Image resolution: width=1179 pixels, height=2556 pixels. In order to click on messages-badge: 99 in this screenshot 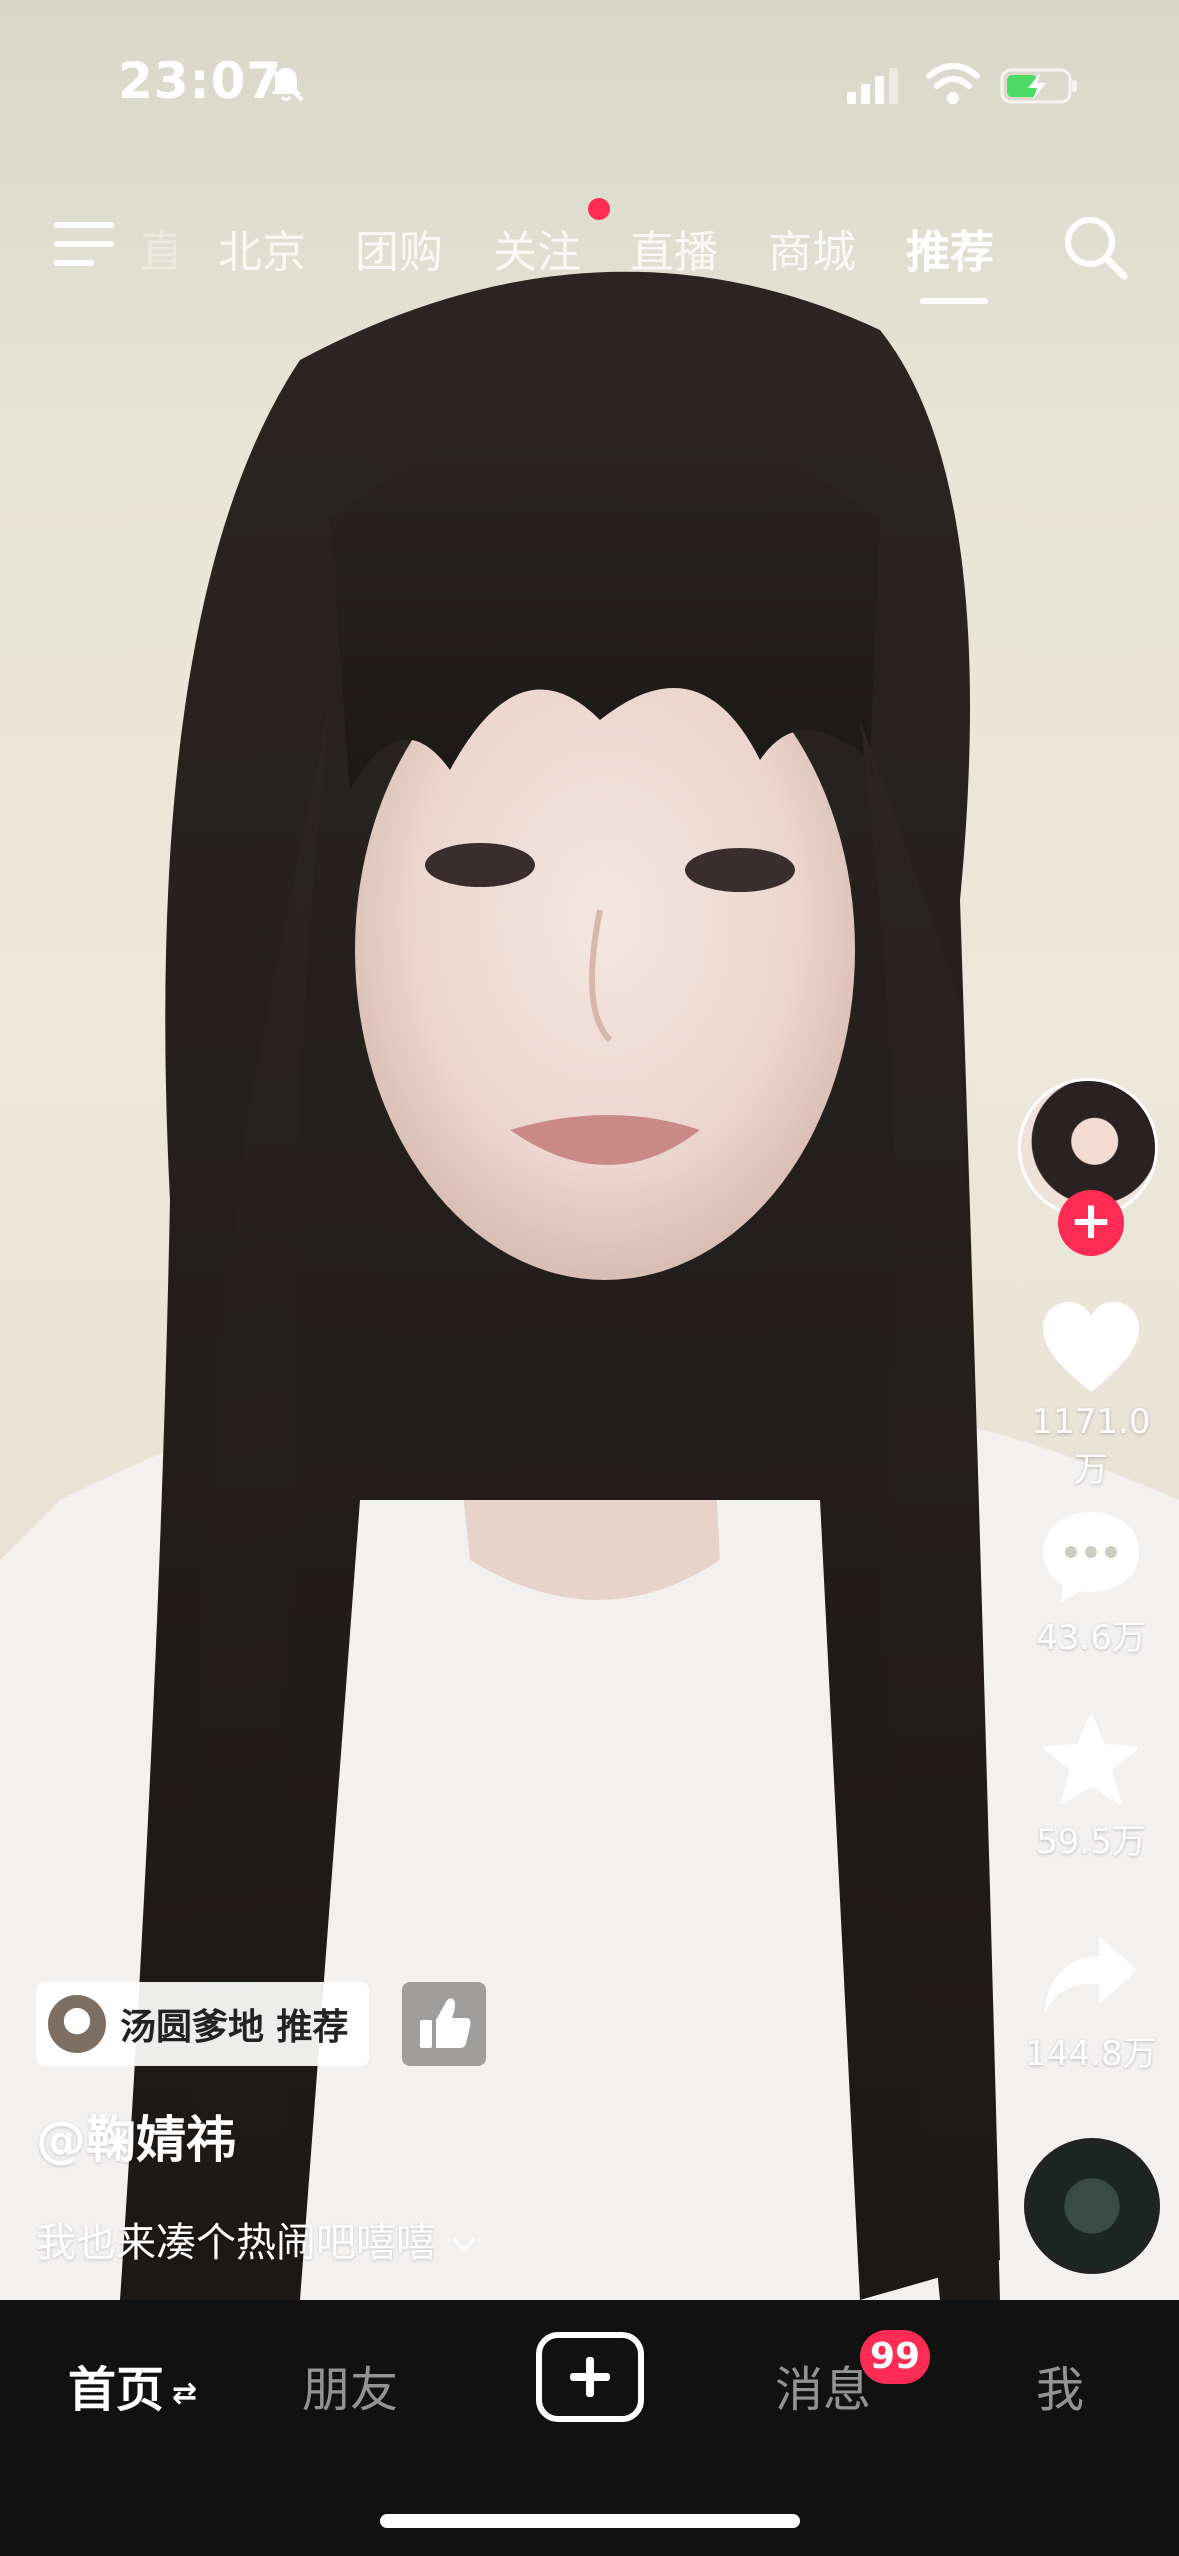, I will do `click(895, 2357)`.